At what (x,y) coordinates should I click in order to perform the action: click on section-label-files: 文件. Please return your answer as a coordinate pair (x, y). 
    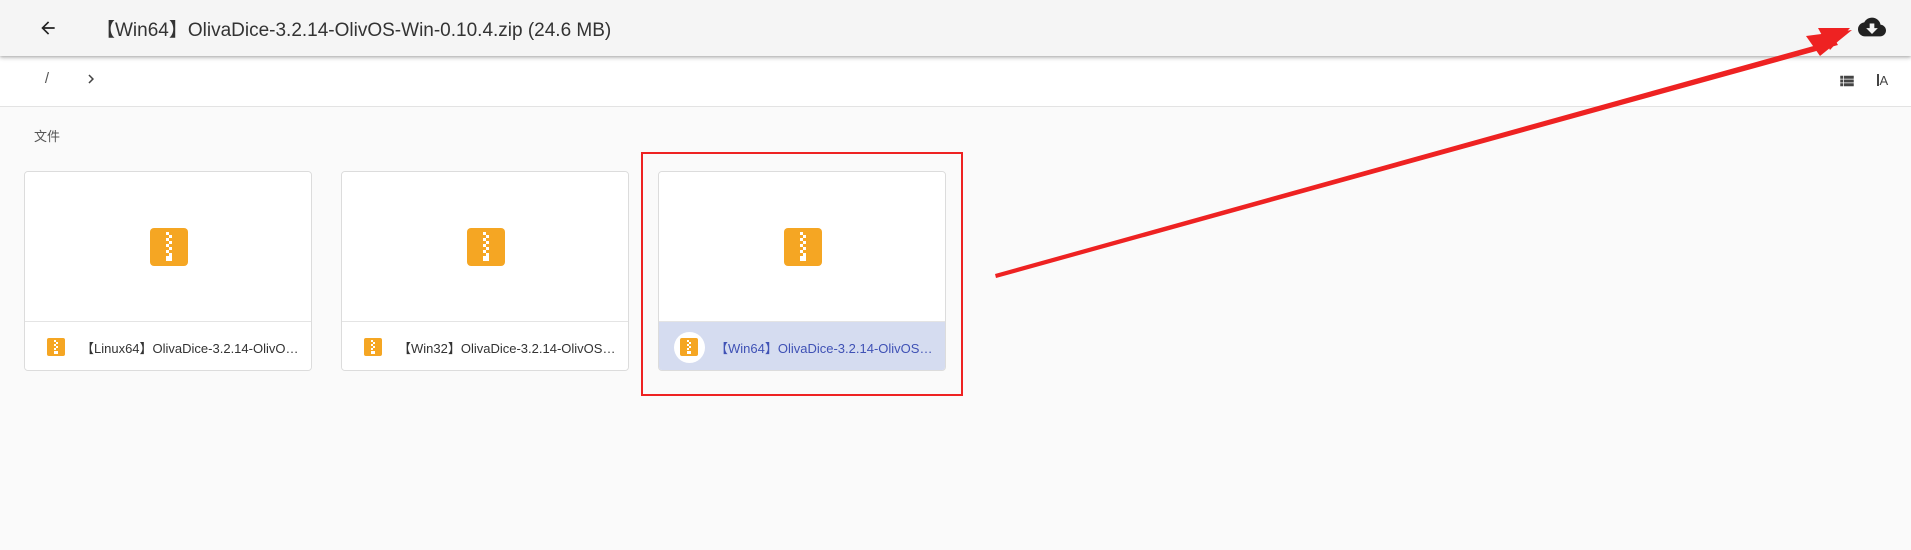
    Looking at the image, I should click on (47, 136).